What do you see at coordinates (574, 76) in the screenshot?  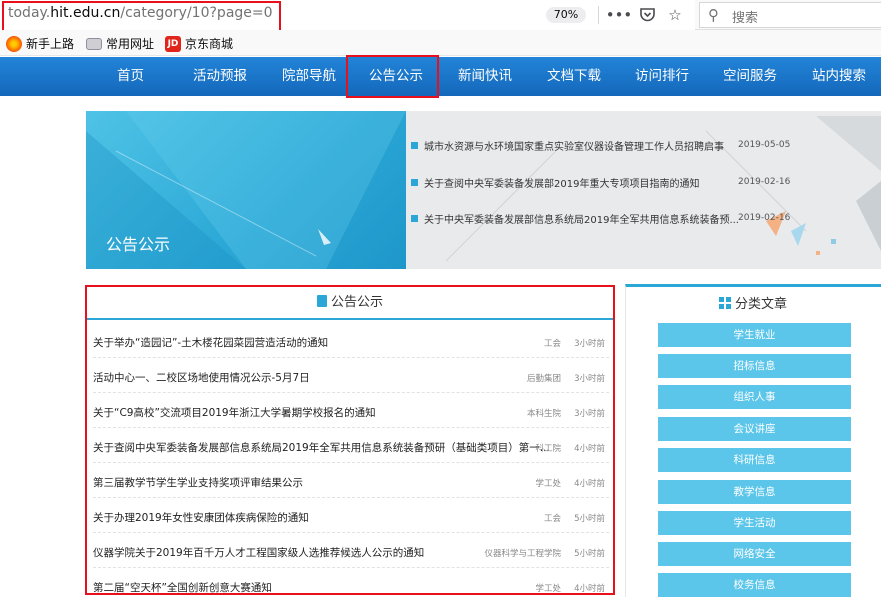 I see `nav-item-downloads: 文档下载` at bounding box center [574, 76].